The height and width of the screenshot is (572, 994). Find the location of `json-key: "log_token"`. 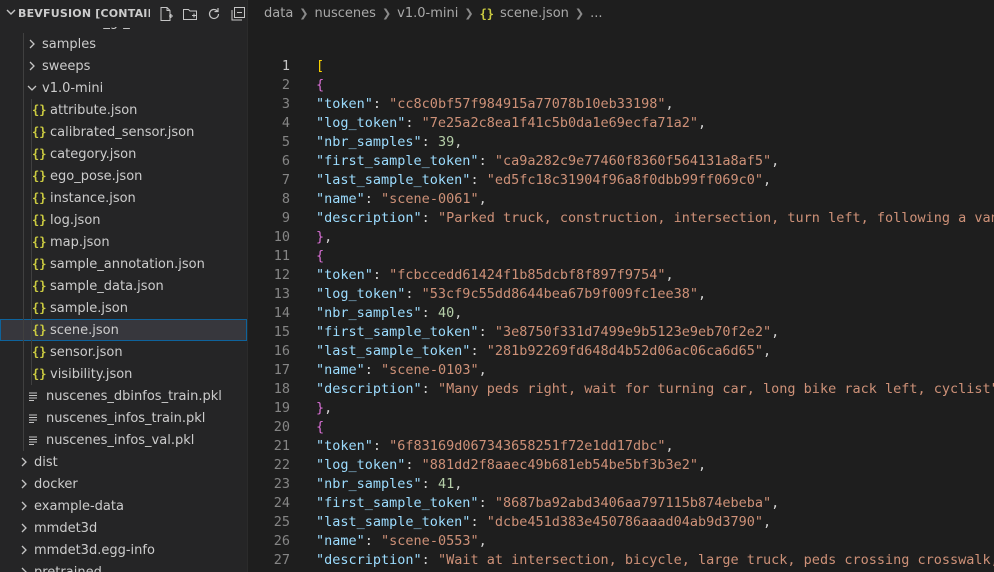

json-key: "log_token" is located at coordinates (361, 294).